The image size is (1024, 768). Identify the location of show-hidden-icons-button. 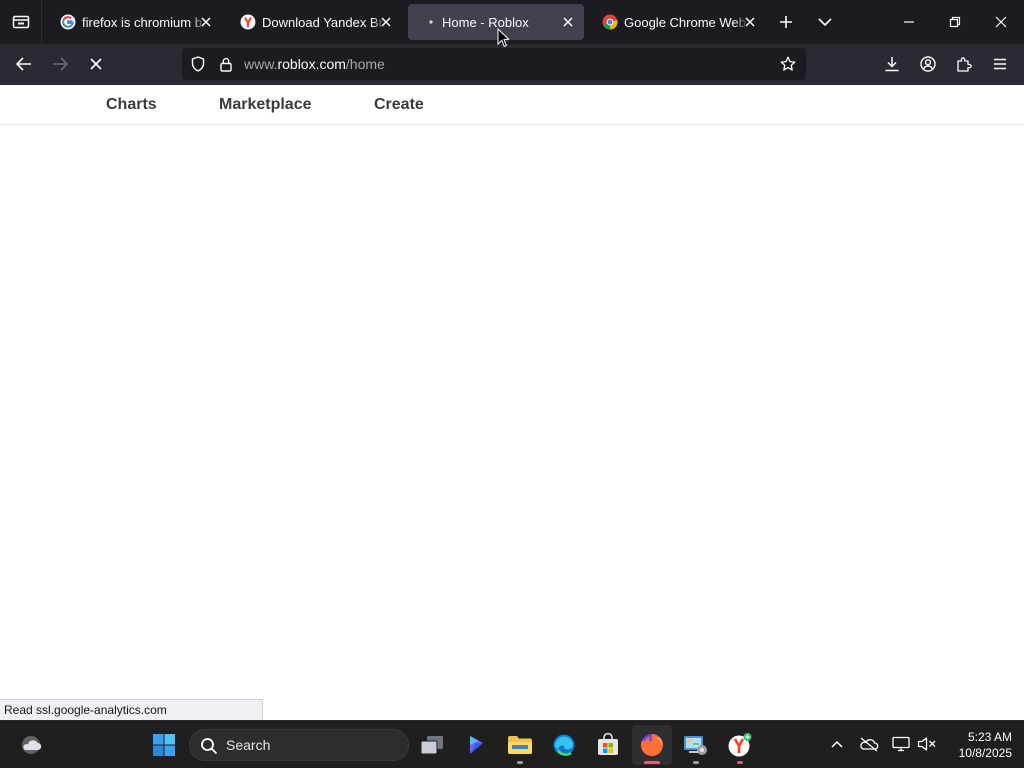
(837, 744).